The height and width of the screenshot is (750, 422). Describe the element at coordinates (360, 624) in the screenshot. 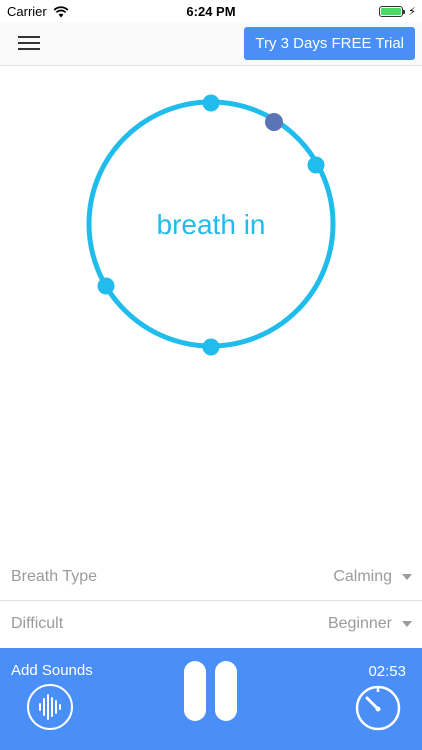

I see `difficulty-dropdown: Beginner` at that location.